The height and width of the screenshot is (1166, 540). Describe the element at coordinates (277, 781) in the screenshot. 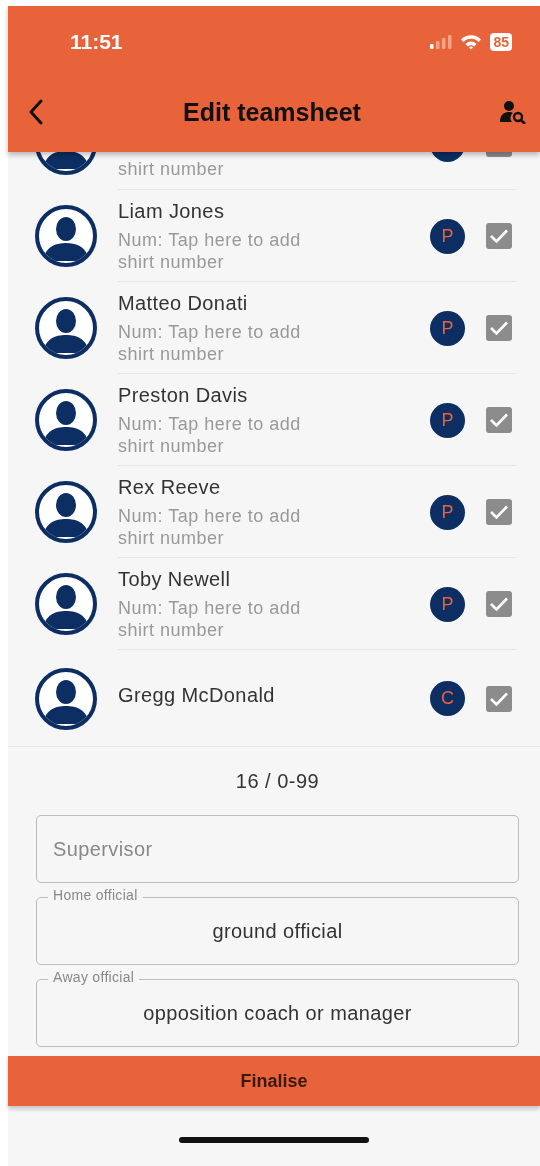

I see `player-count: 16 / 0-99` at that location.